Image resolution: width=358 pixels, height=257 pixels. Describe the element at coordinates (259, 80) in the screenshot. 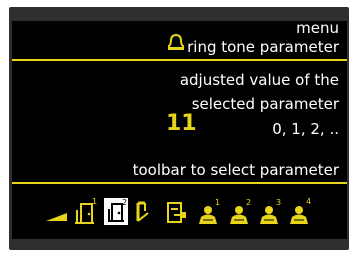

I see `adjusted-label-line1: adjusted value of the` at that location.